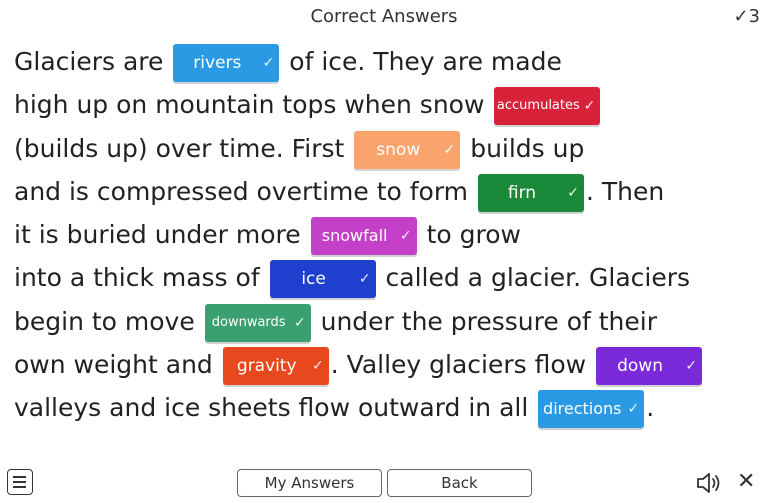 The height and width of the screenshot is (503, 768). Describe the element at coordinates (93, 61) in the screenshot. I see `passage-text: Glaciers are` at that location.